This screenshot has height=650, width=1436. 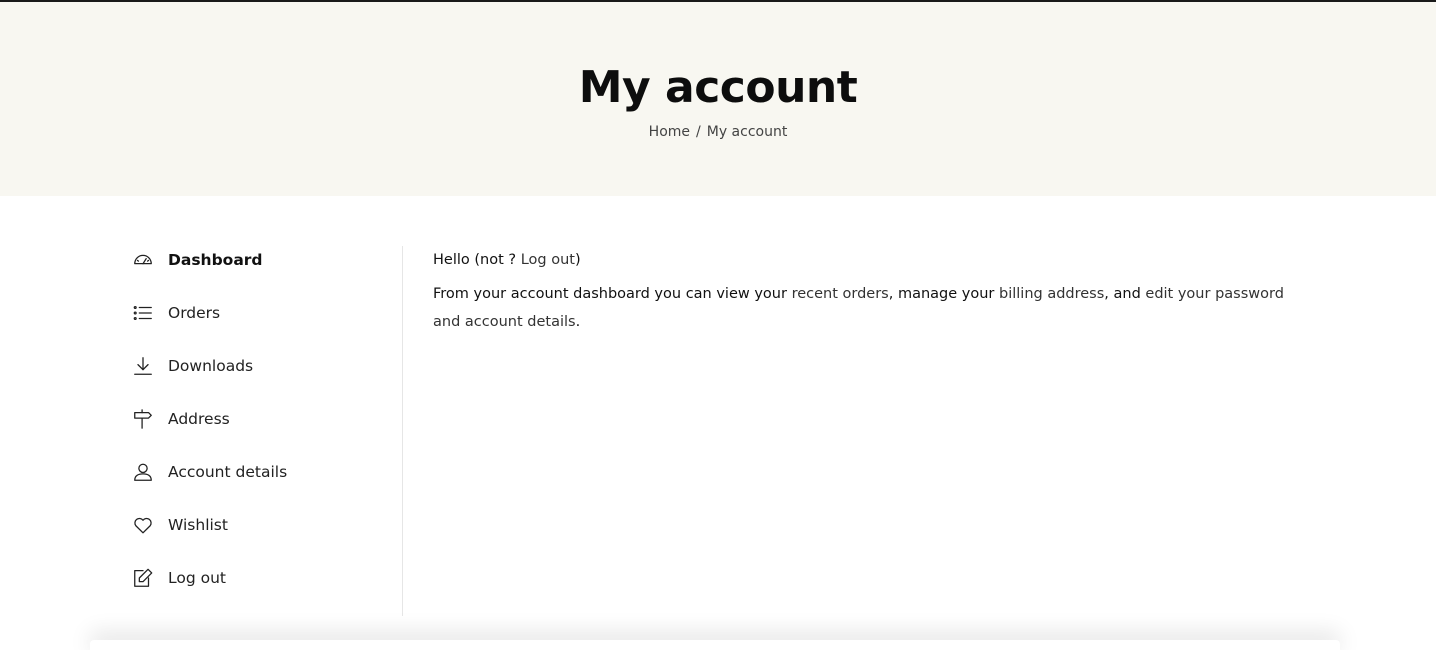 What do you see at coordinates (669, 132) in the screenshot?
I see `breadcrumb-home-link: Home` at bounding box center [669, 132].